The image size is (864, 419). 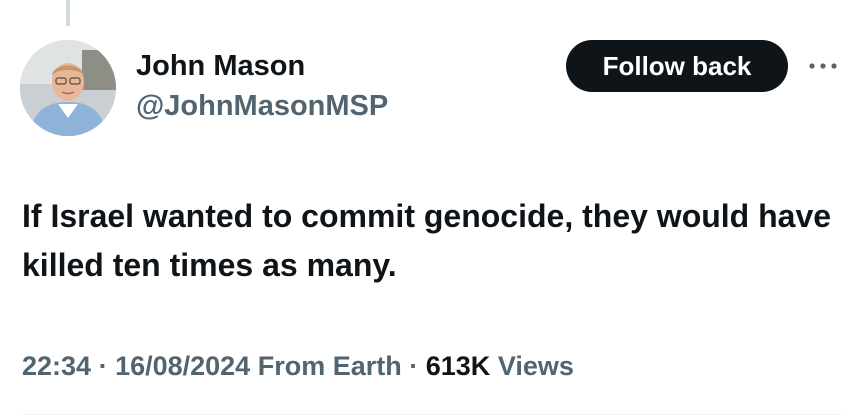 I want to click on author-name: John Mason, so click(x=220, y=66).